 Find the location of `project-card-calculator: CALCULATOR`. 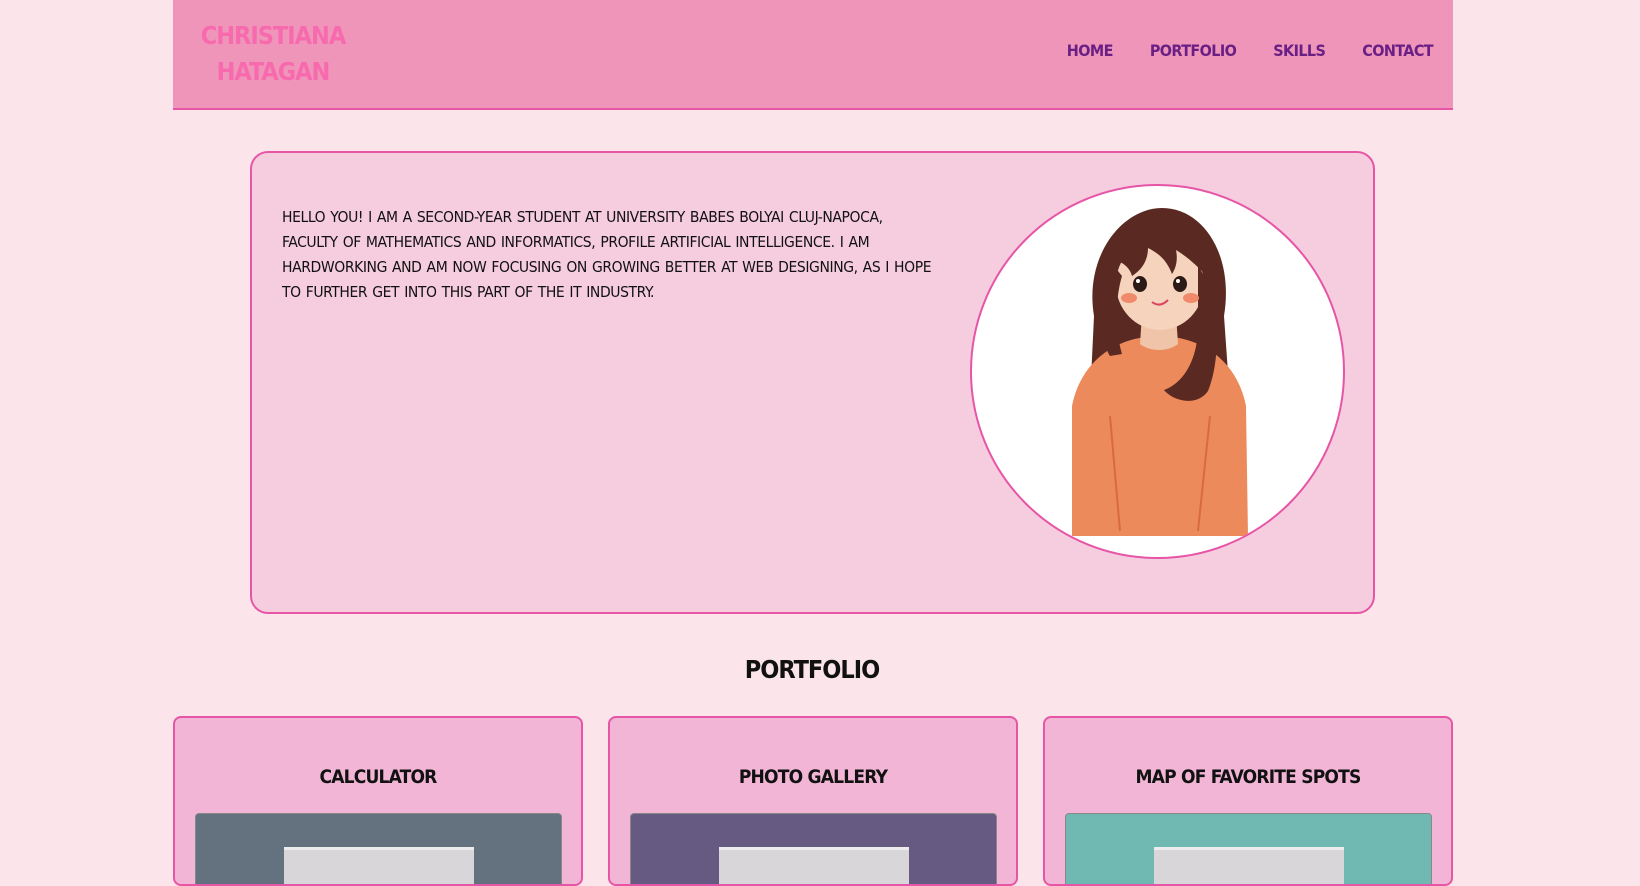

project-card-calculator: CALCULATOR is located at coordinates (378, 801).